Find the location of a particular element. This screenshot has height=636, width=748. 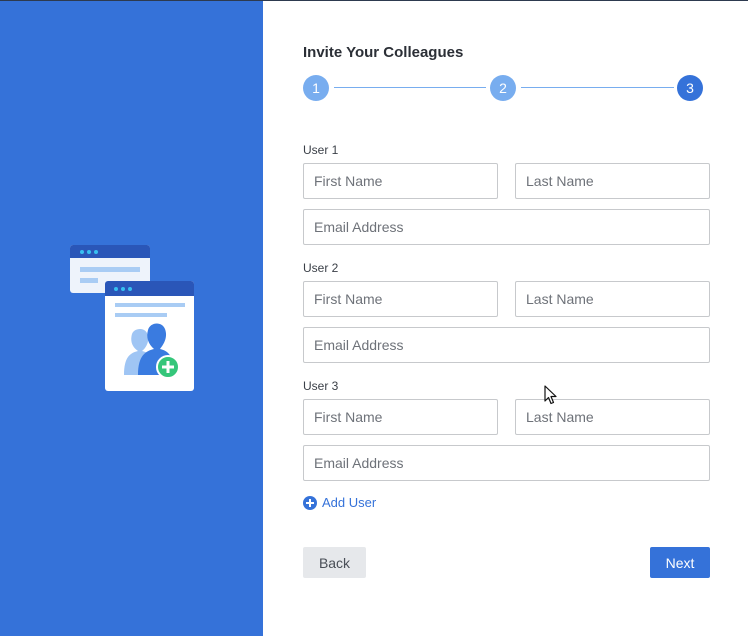

add-user-link: Add User is located at coordinates (339, 502).